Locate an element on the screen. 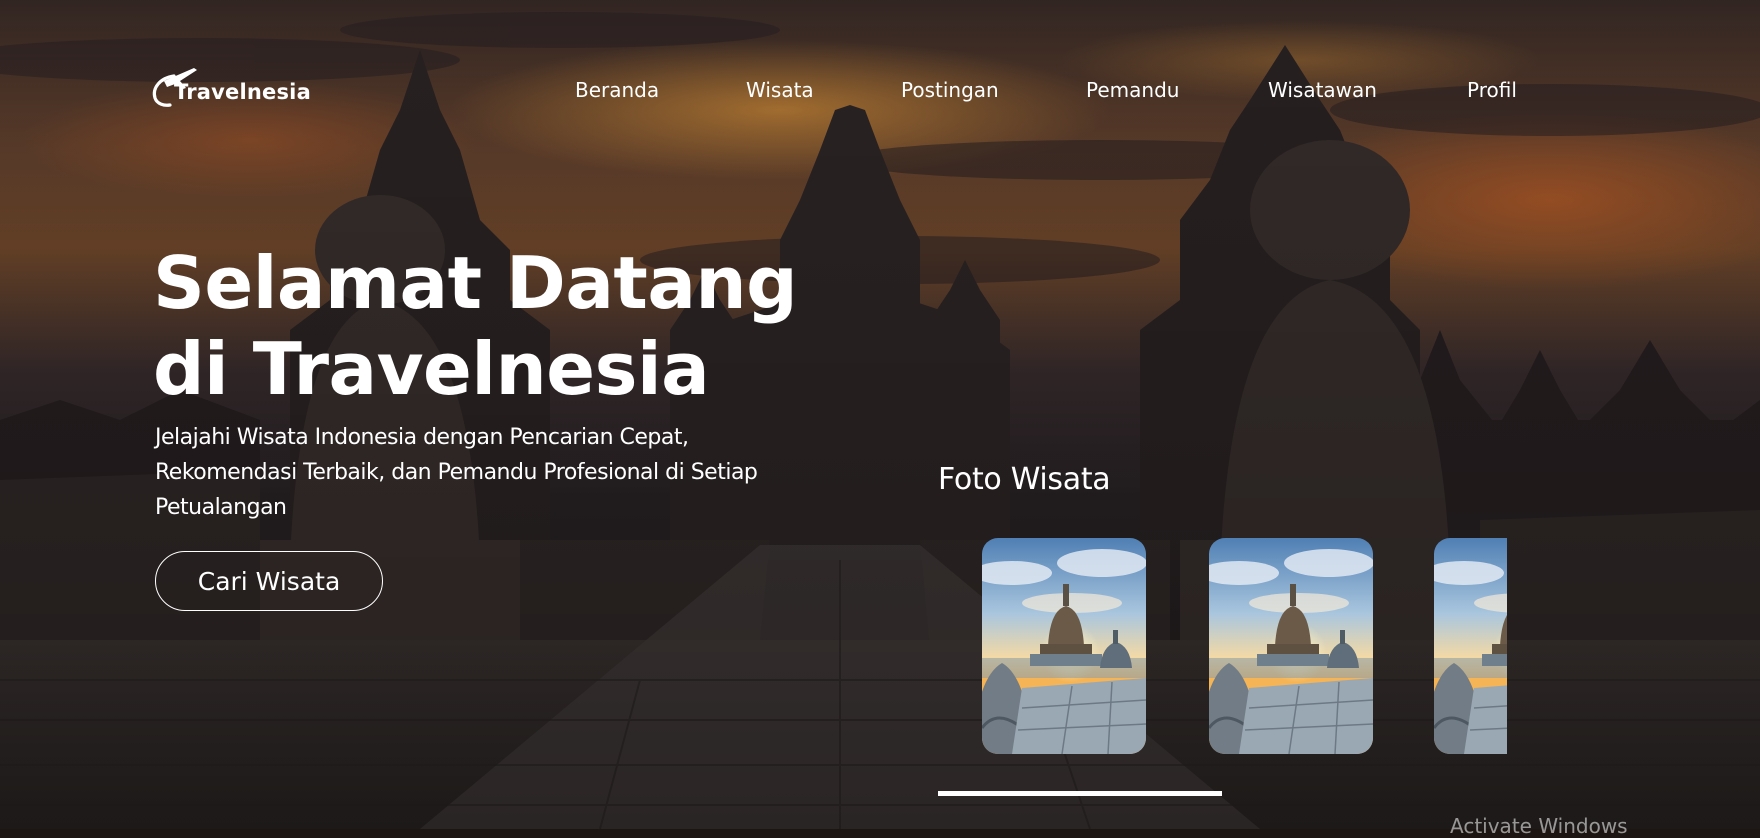 This screenshot has height=838, width=1760. carousel-scroll-indicator is located at coordinates (1080, 793).